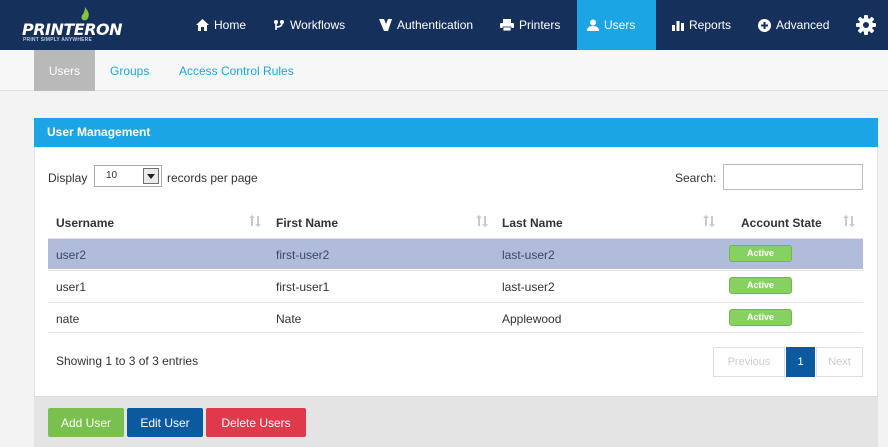 This screenshot has height=447, width=888. I want to click on pagination-page-1: 1, so click(800, 362).